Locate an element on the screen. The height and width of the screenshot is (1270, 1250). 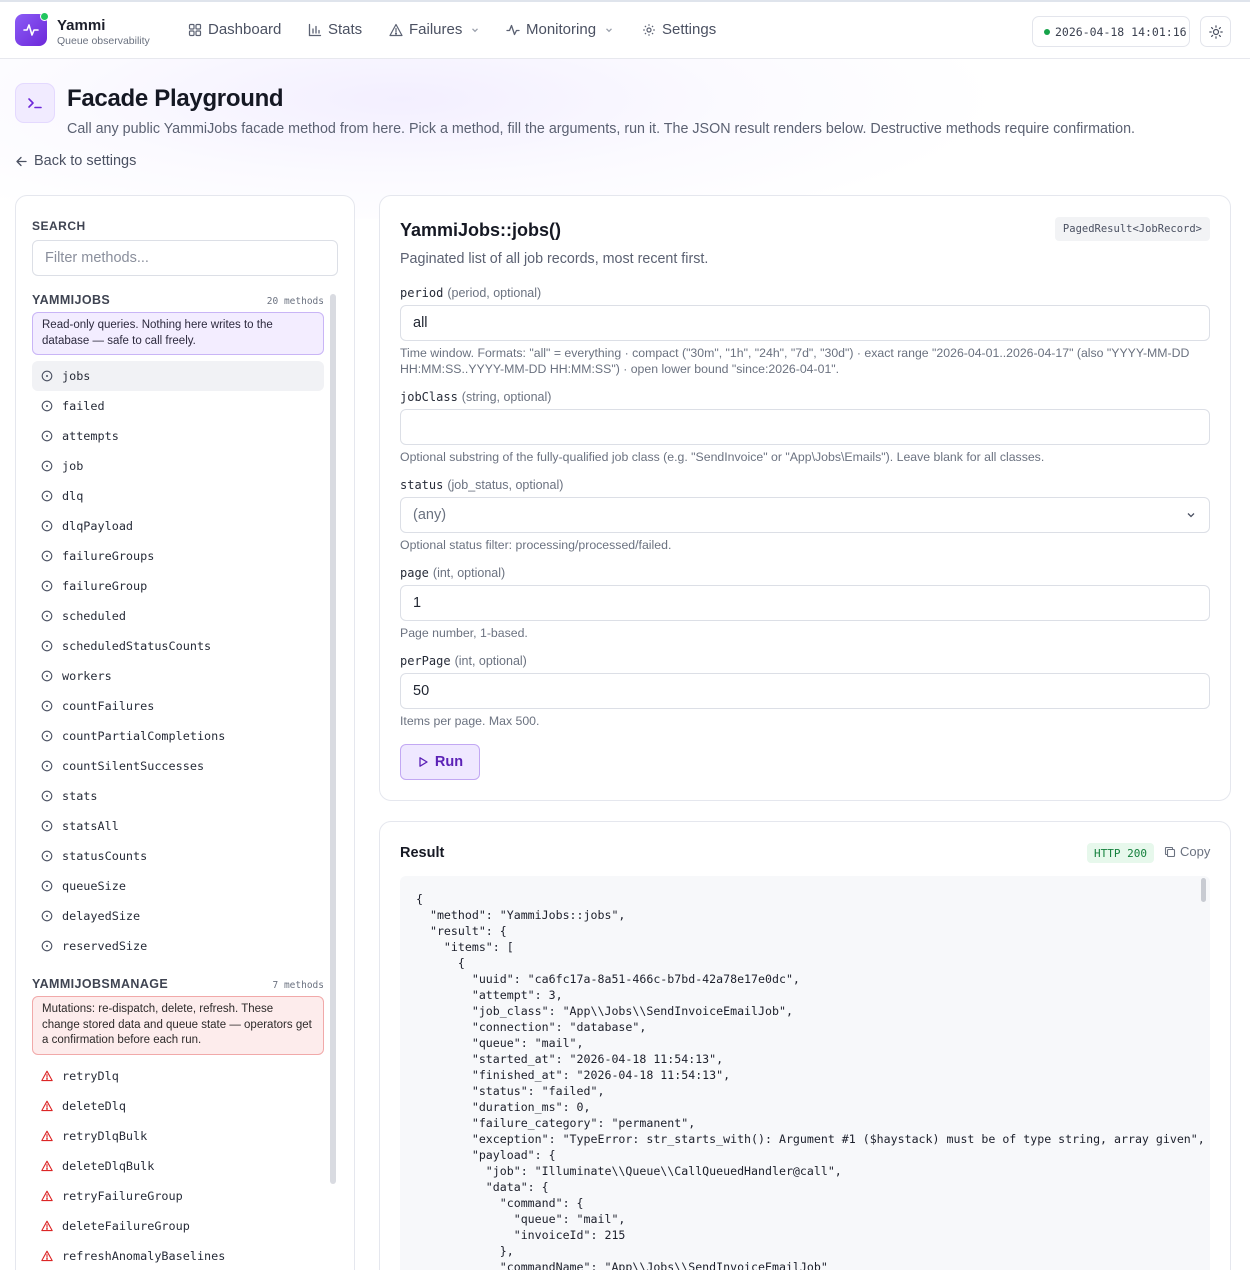
method-item-label: failureGroups is located at coordinates (108, 556).